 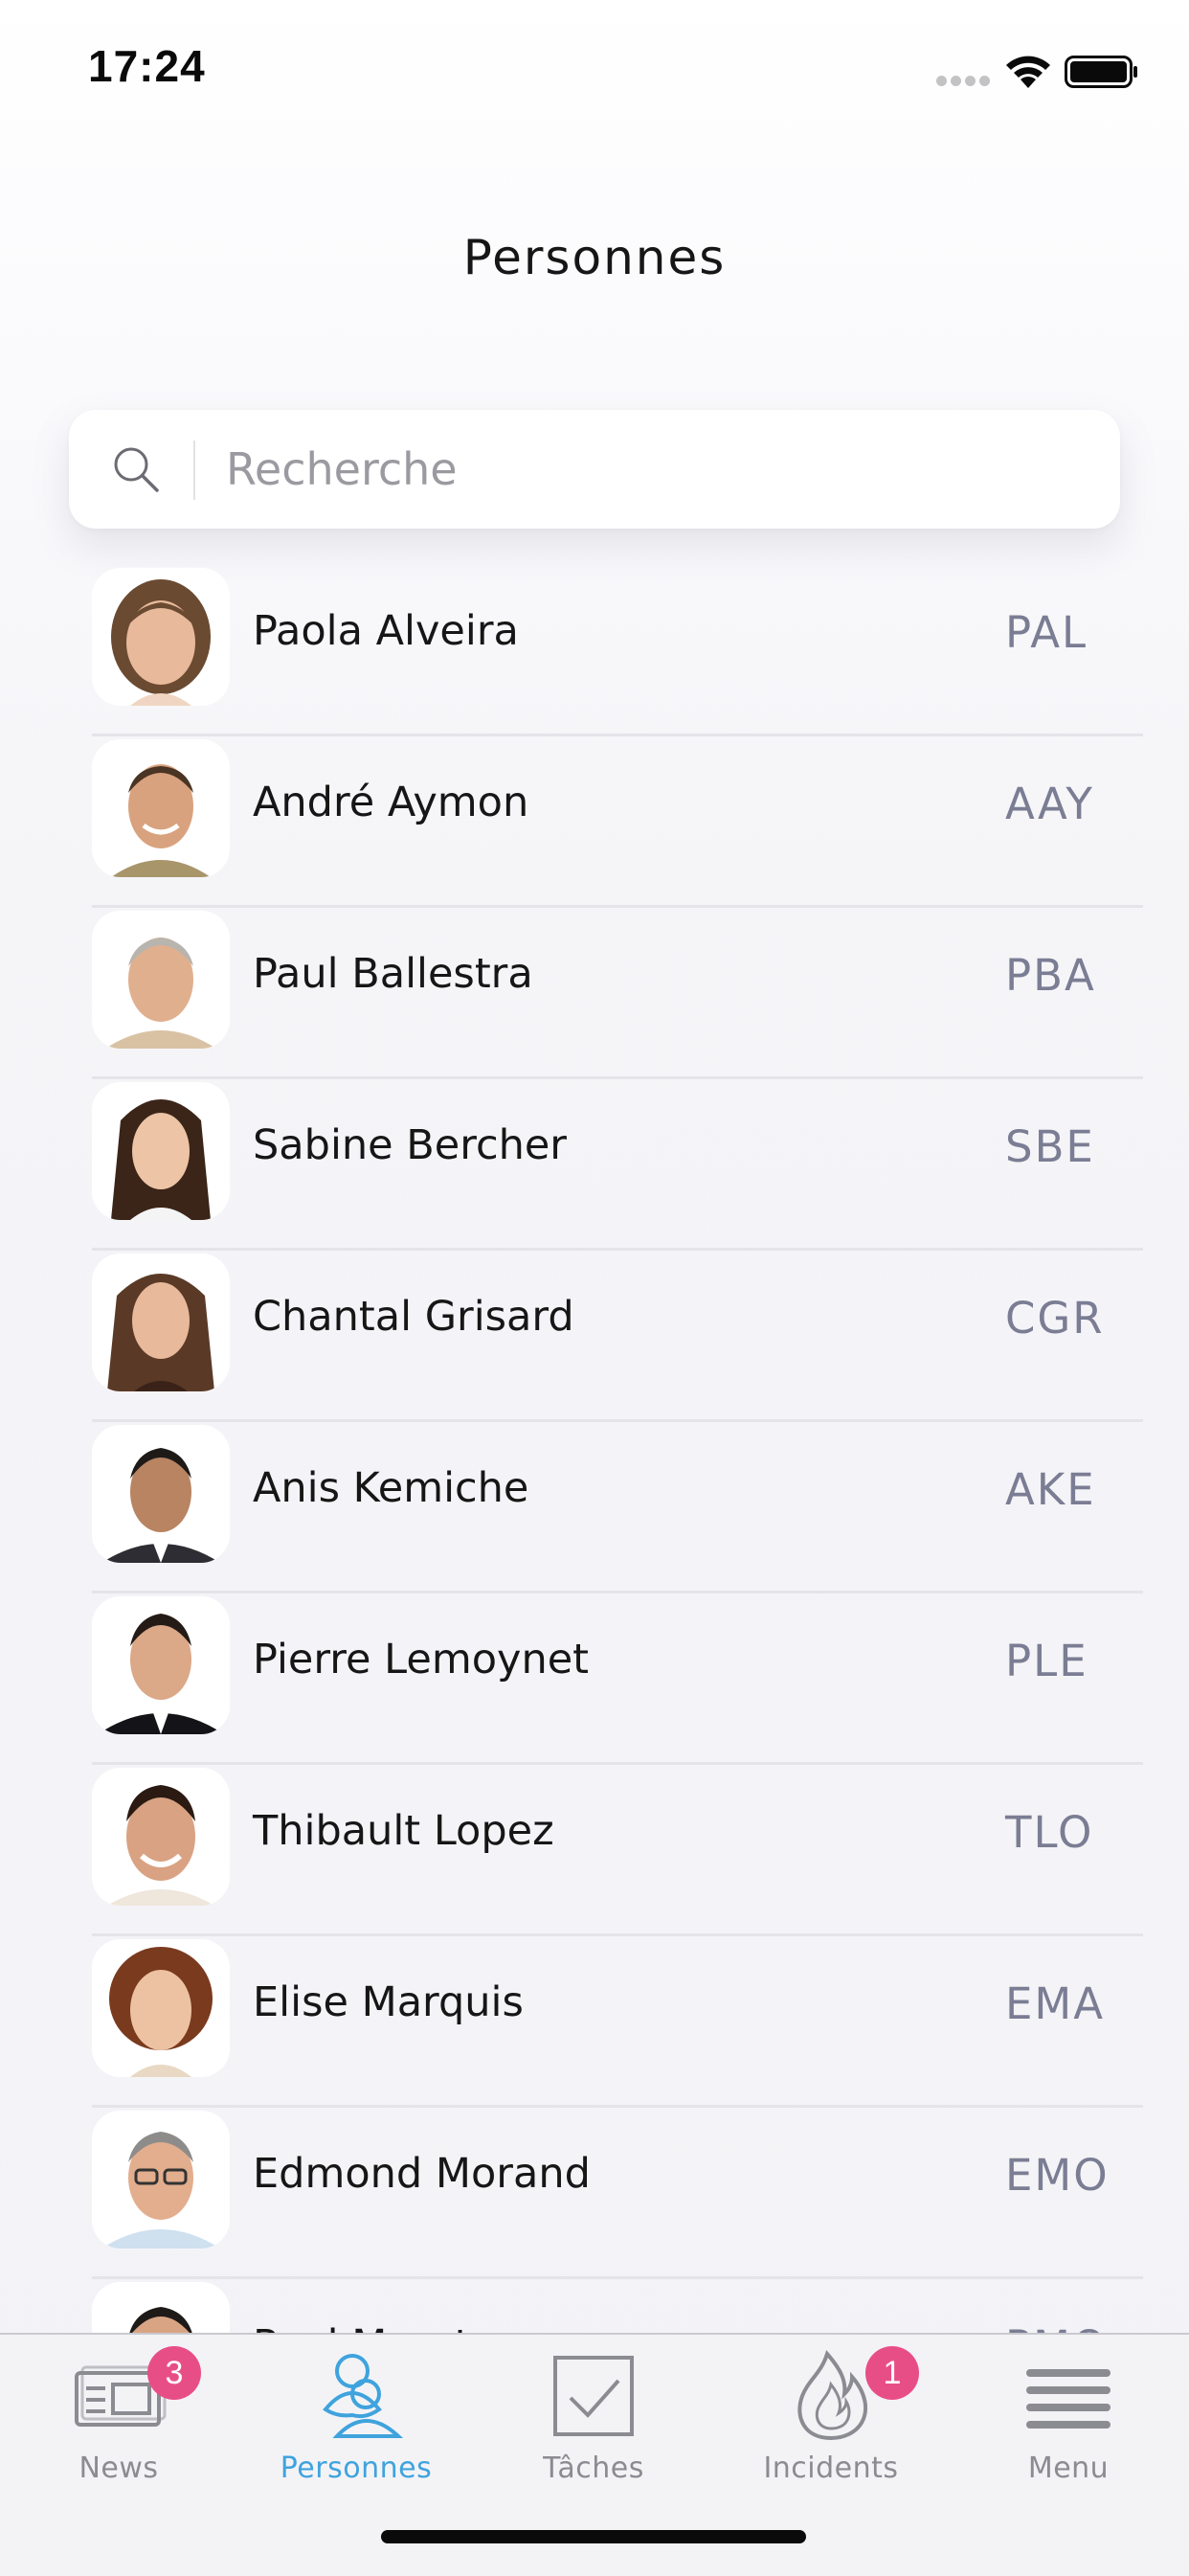 I want to click on person-row: Paul Morat PMO, so click(x=617, y=2306).